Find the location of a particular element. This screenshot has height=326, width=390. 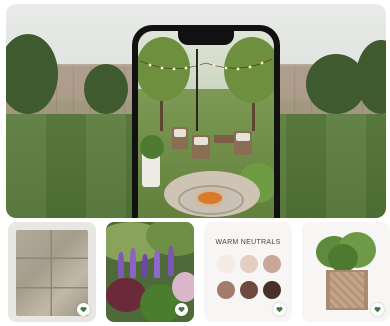

tile-planter-box is located at coordinates (346, 272).